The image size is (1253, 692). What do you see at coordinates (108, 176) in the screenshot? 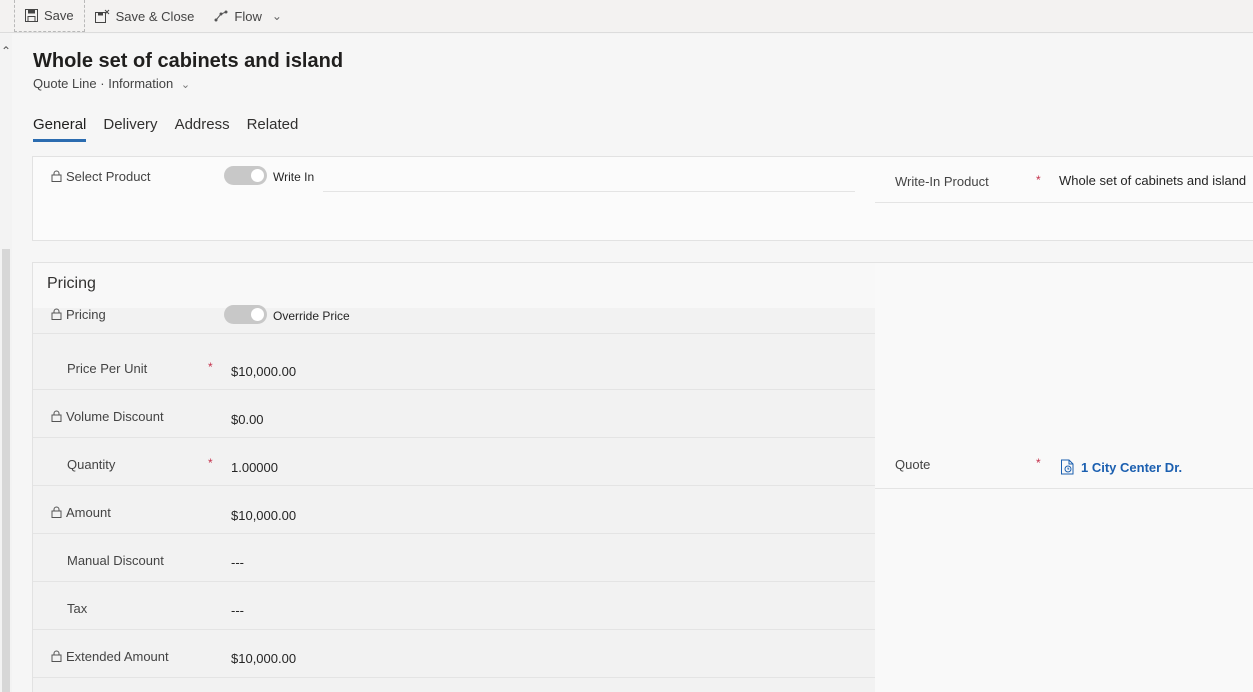
I see `select-product-text: Select Product` at bounding box center [108, 176].